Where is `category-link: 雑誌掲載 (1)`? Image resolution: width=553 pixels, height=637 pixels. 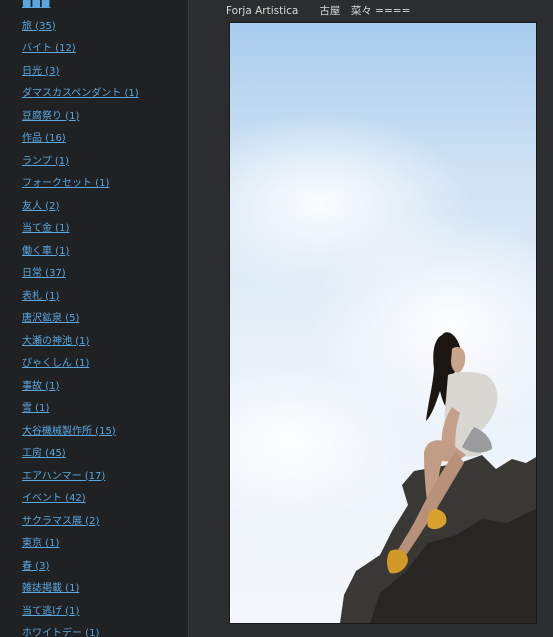 category-link: 雑誌掲載 (1) is located at coordinates (50, 588).